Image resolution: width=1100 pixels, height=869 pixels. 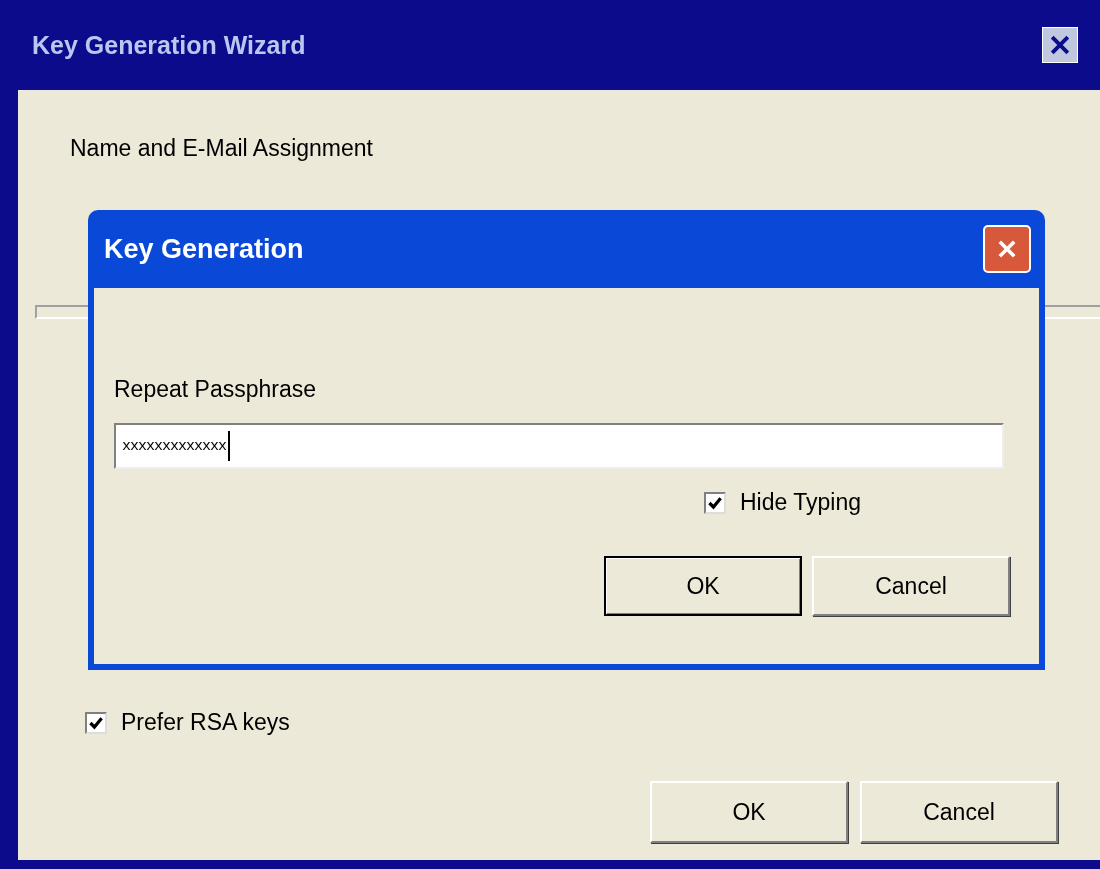 What do you see at coordinates (169, 45) in the screenshot?
I see `window-title: Key Generation Wizard` at bounding box center [169, 45].